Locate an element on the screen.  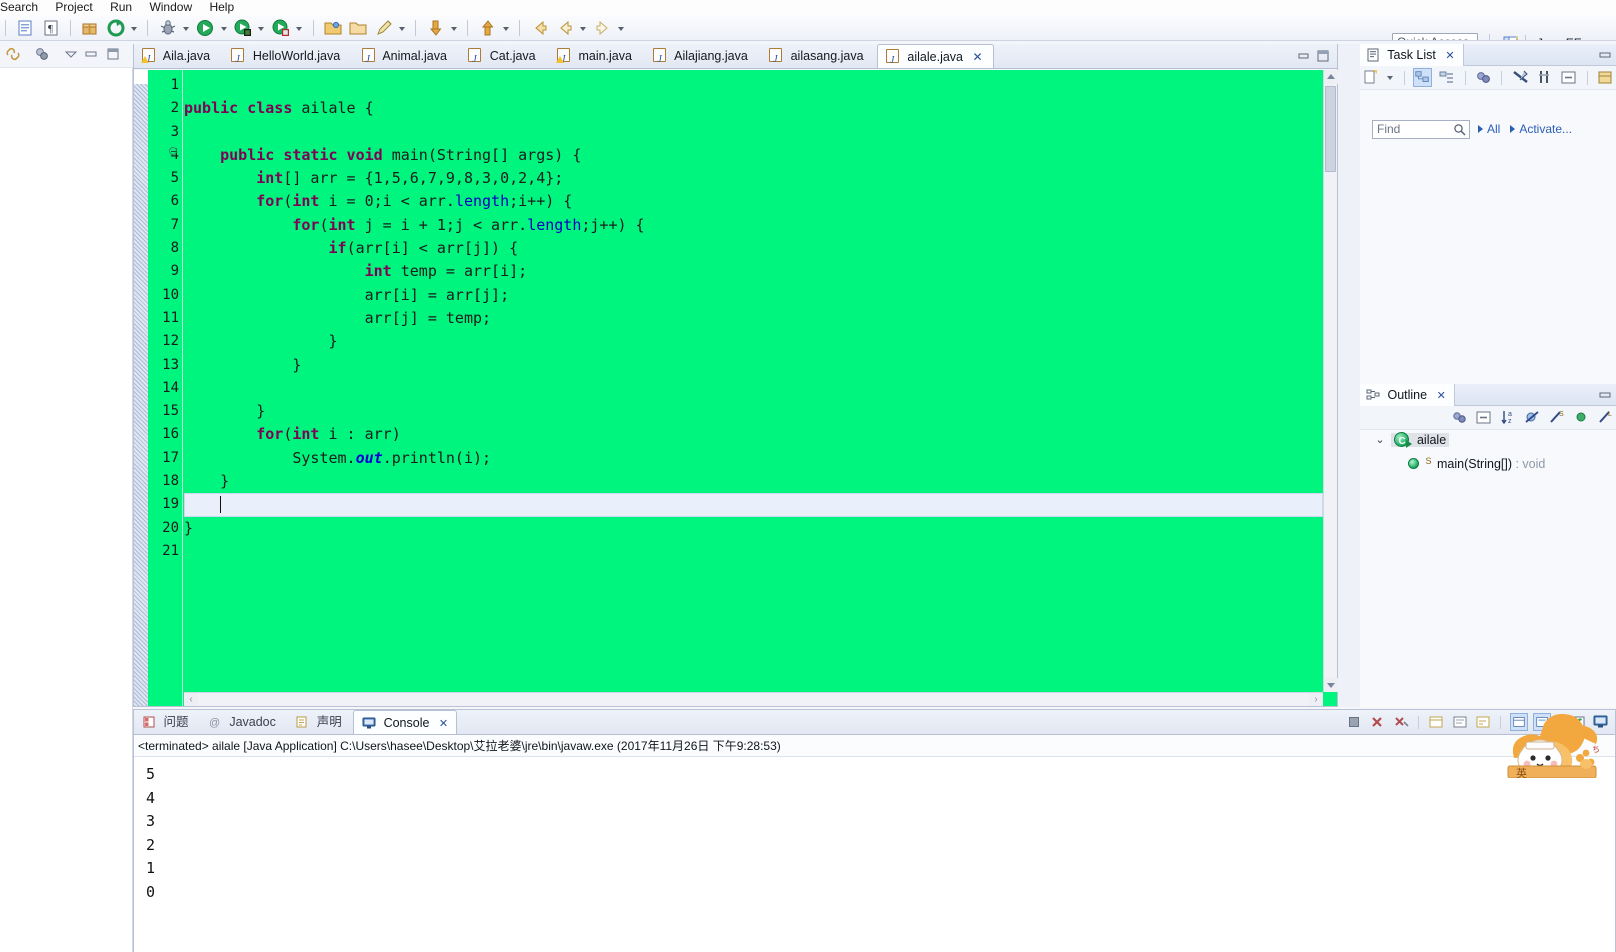
open-type-icon is located at coordinates (358, 28).